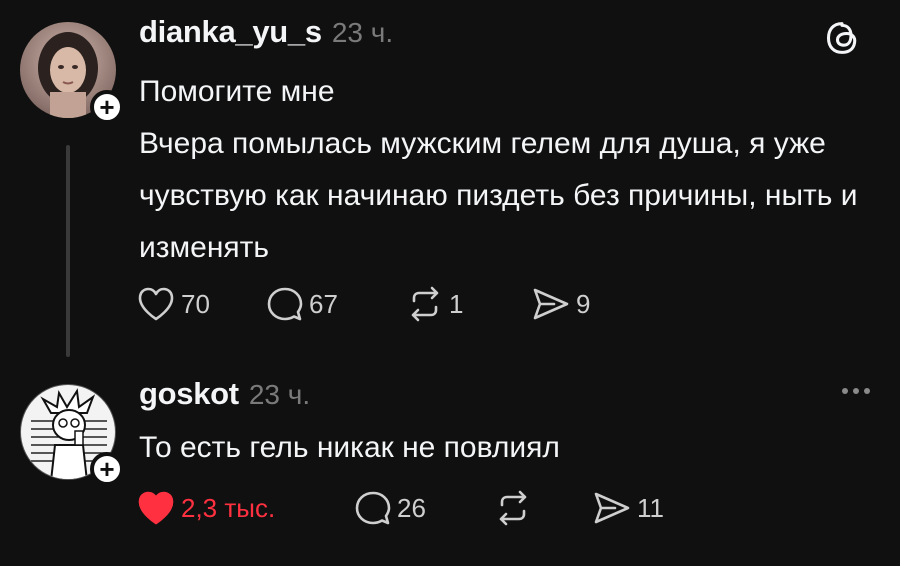 Image resolution: width=900 pixels, height=566 pixels. I want to click on share-count: 9, so click(583, 303).